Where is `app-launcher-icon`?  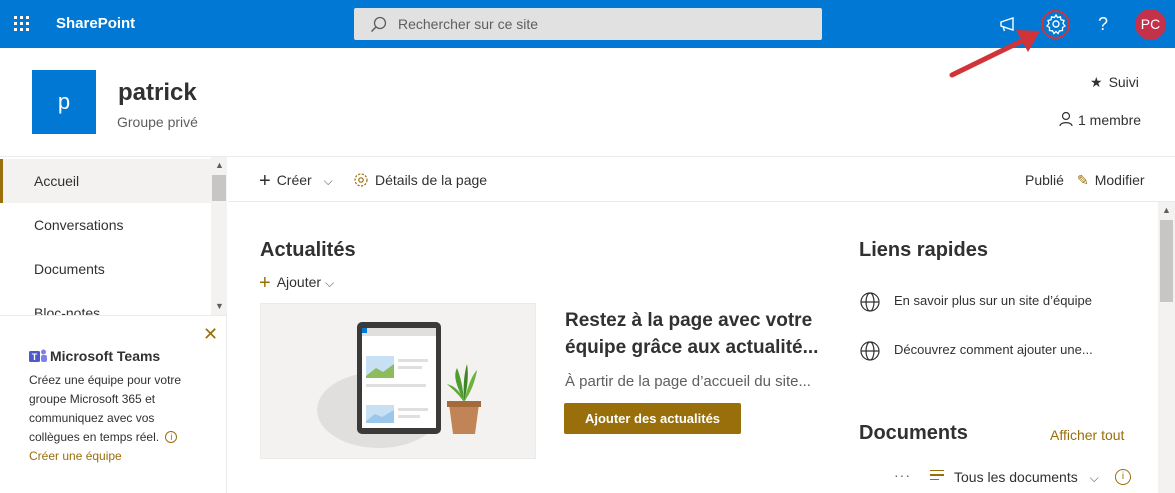 app-launcher-icon is located at coordinates (22, 24).